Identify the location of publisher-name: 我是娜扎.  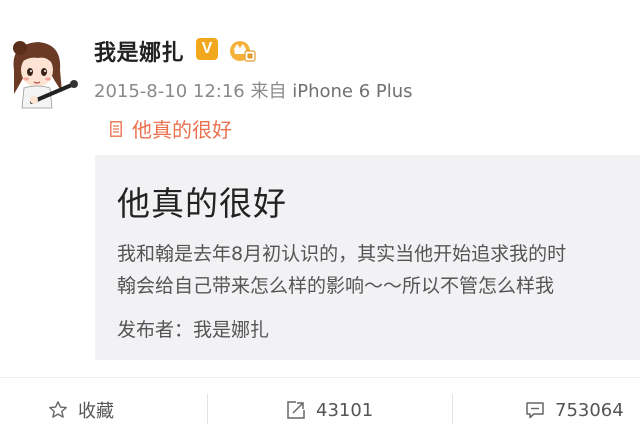
(231, 330).